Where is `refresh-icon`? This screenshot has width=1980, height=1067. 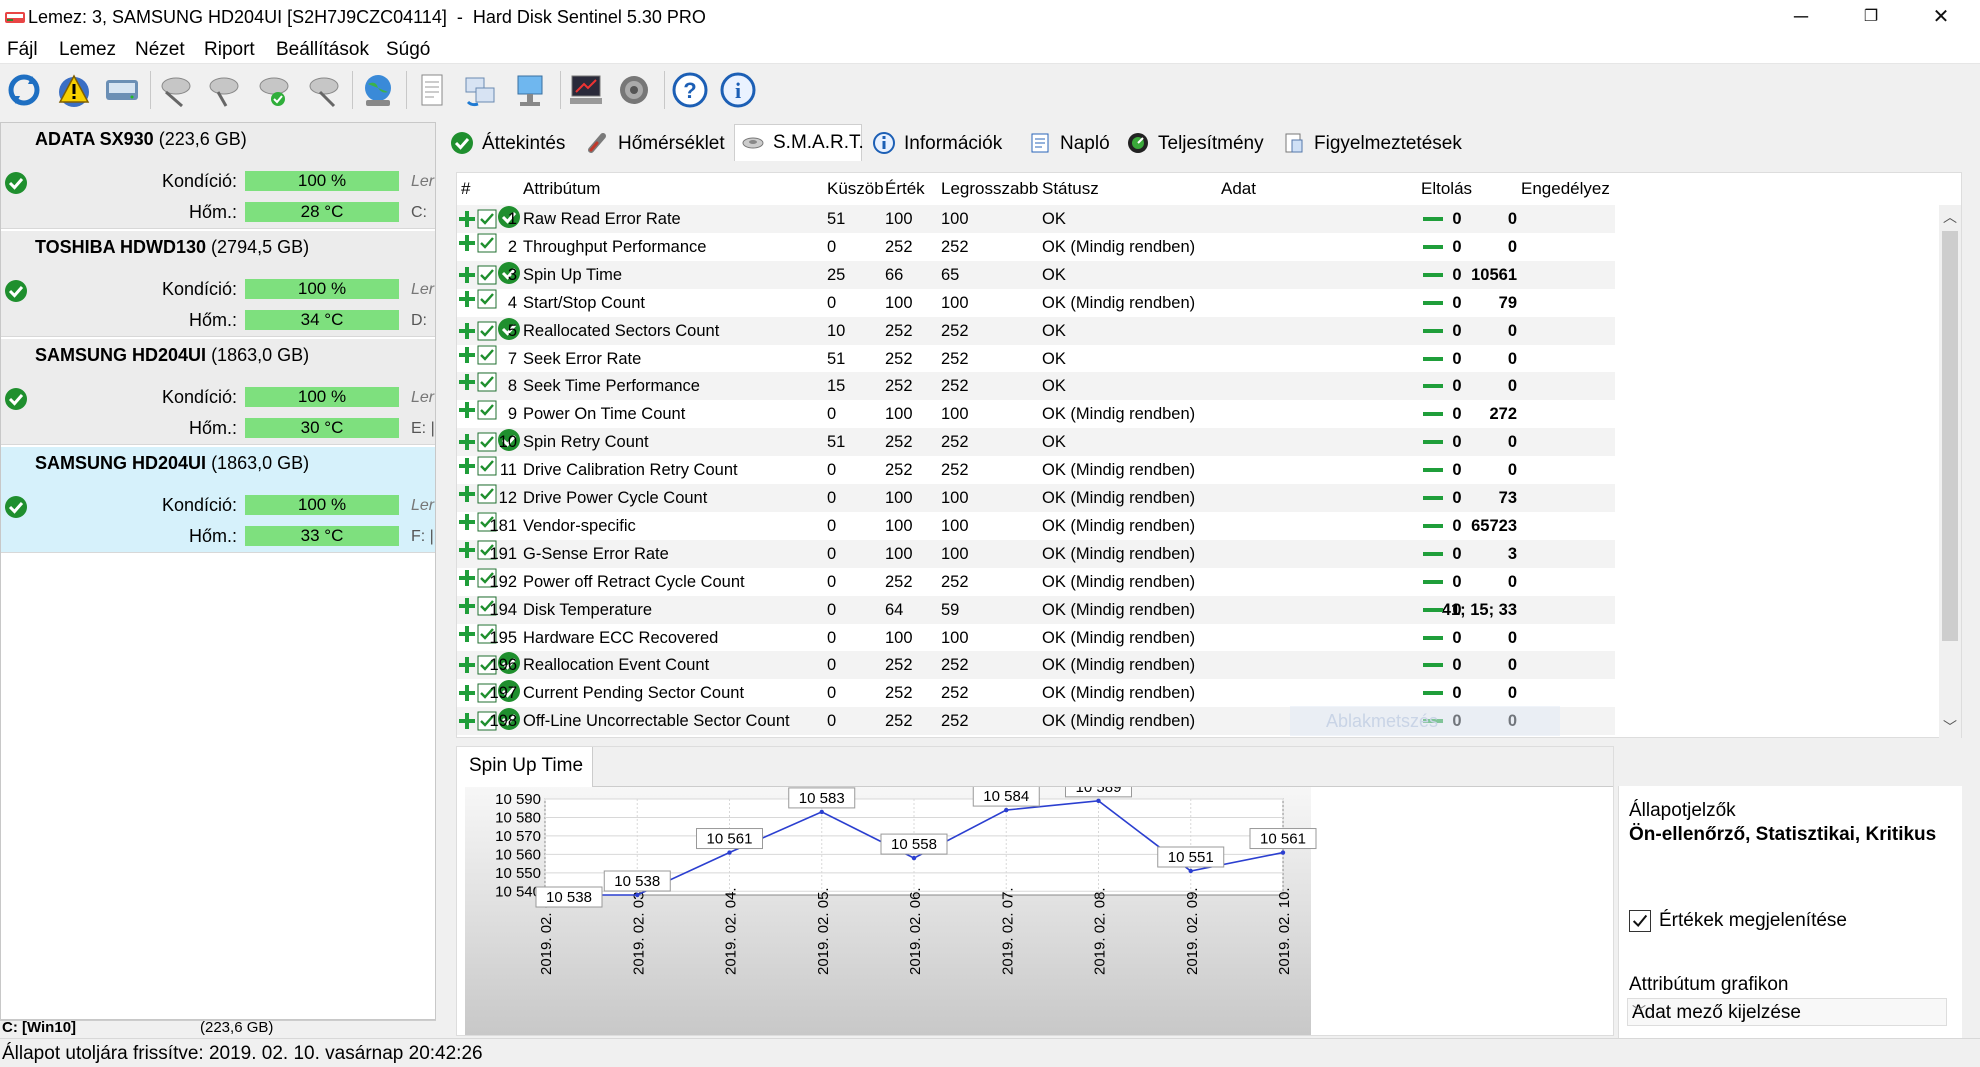
refresh-icon is located at coordinates (24, 90).